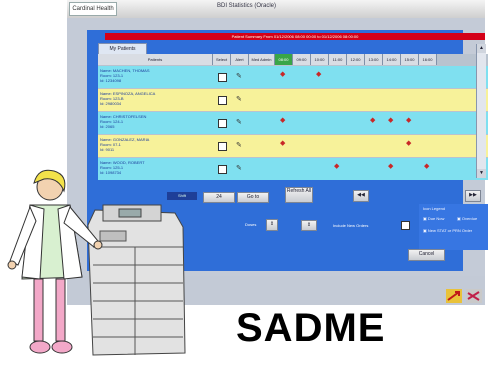 This screenshot has height=366, width=488. Describe the element at coordinates (410, 59) in the screenshot. I see `column-header: 15:00` at that location.